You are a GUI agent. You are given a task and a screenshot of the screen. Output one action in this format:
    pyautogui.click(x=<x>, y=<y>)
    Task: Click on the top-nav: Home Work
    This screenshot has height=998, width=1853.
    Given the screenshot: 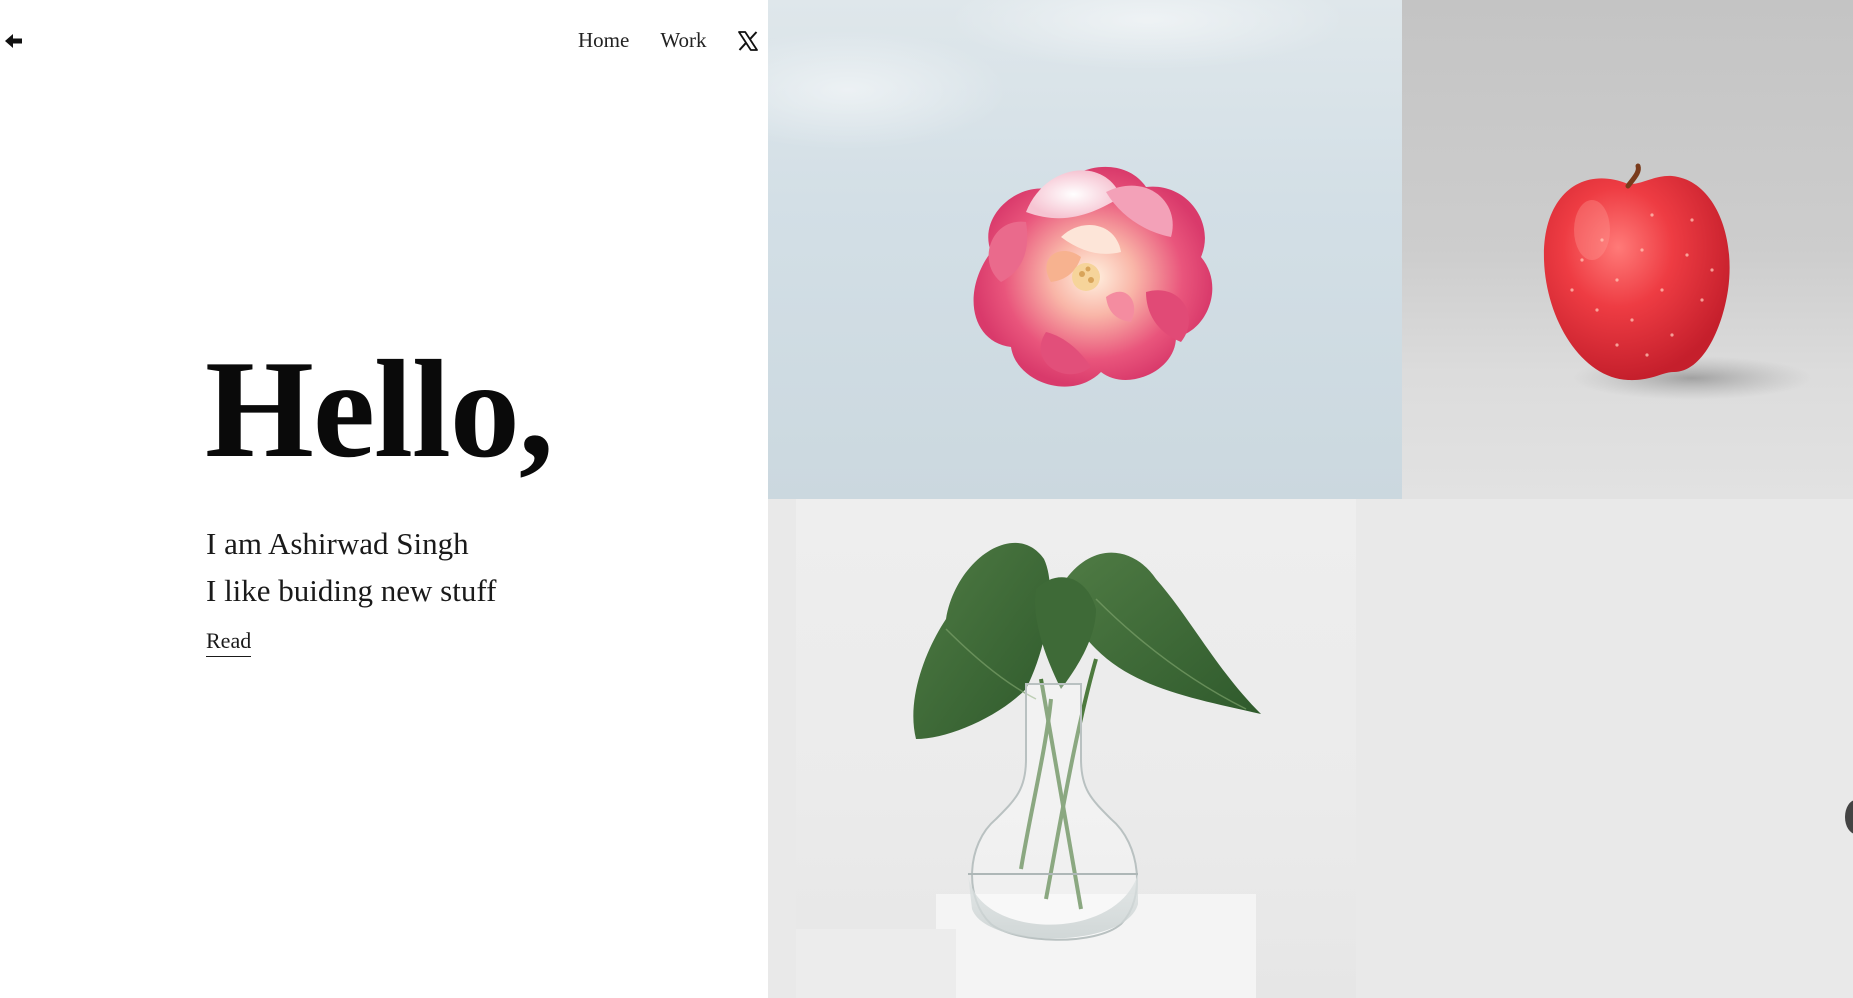 What is the action you would take?
    pyautogui.click(x=668, y=40)
    